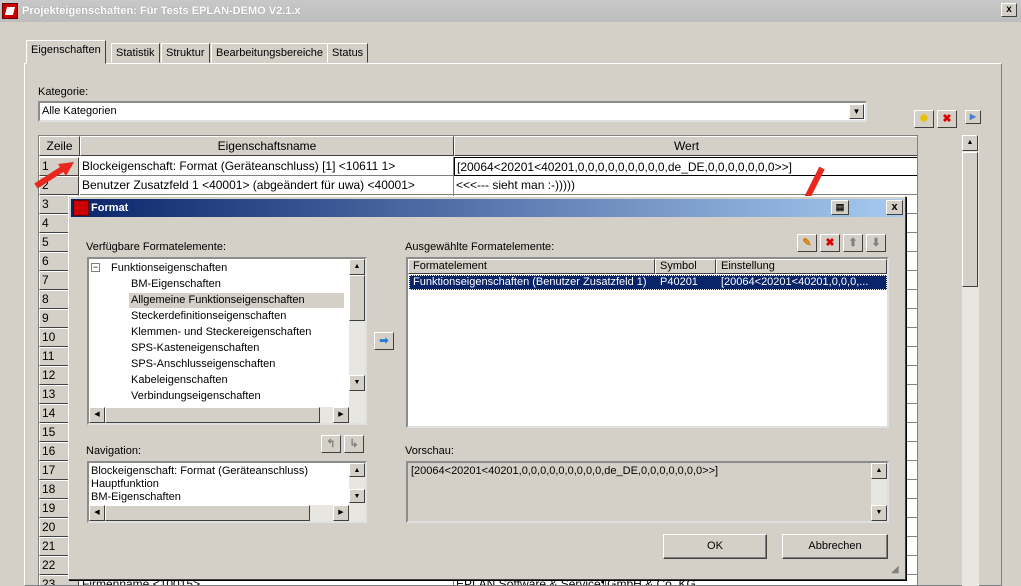 The height and width of the screenshot is (586, 1021). Describe the element at coordinates (685, 146) in the screenshot. I see `header-wert: Wert` at that location.